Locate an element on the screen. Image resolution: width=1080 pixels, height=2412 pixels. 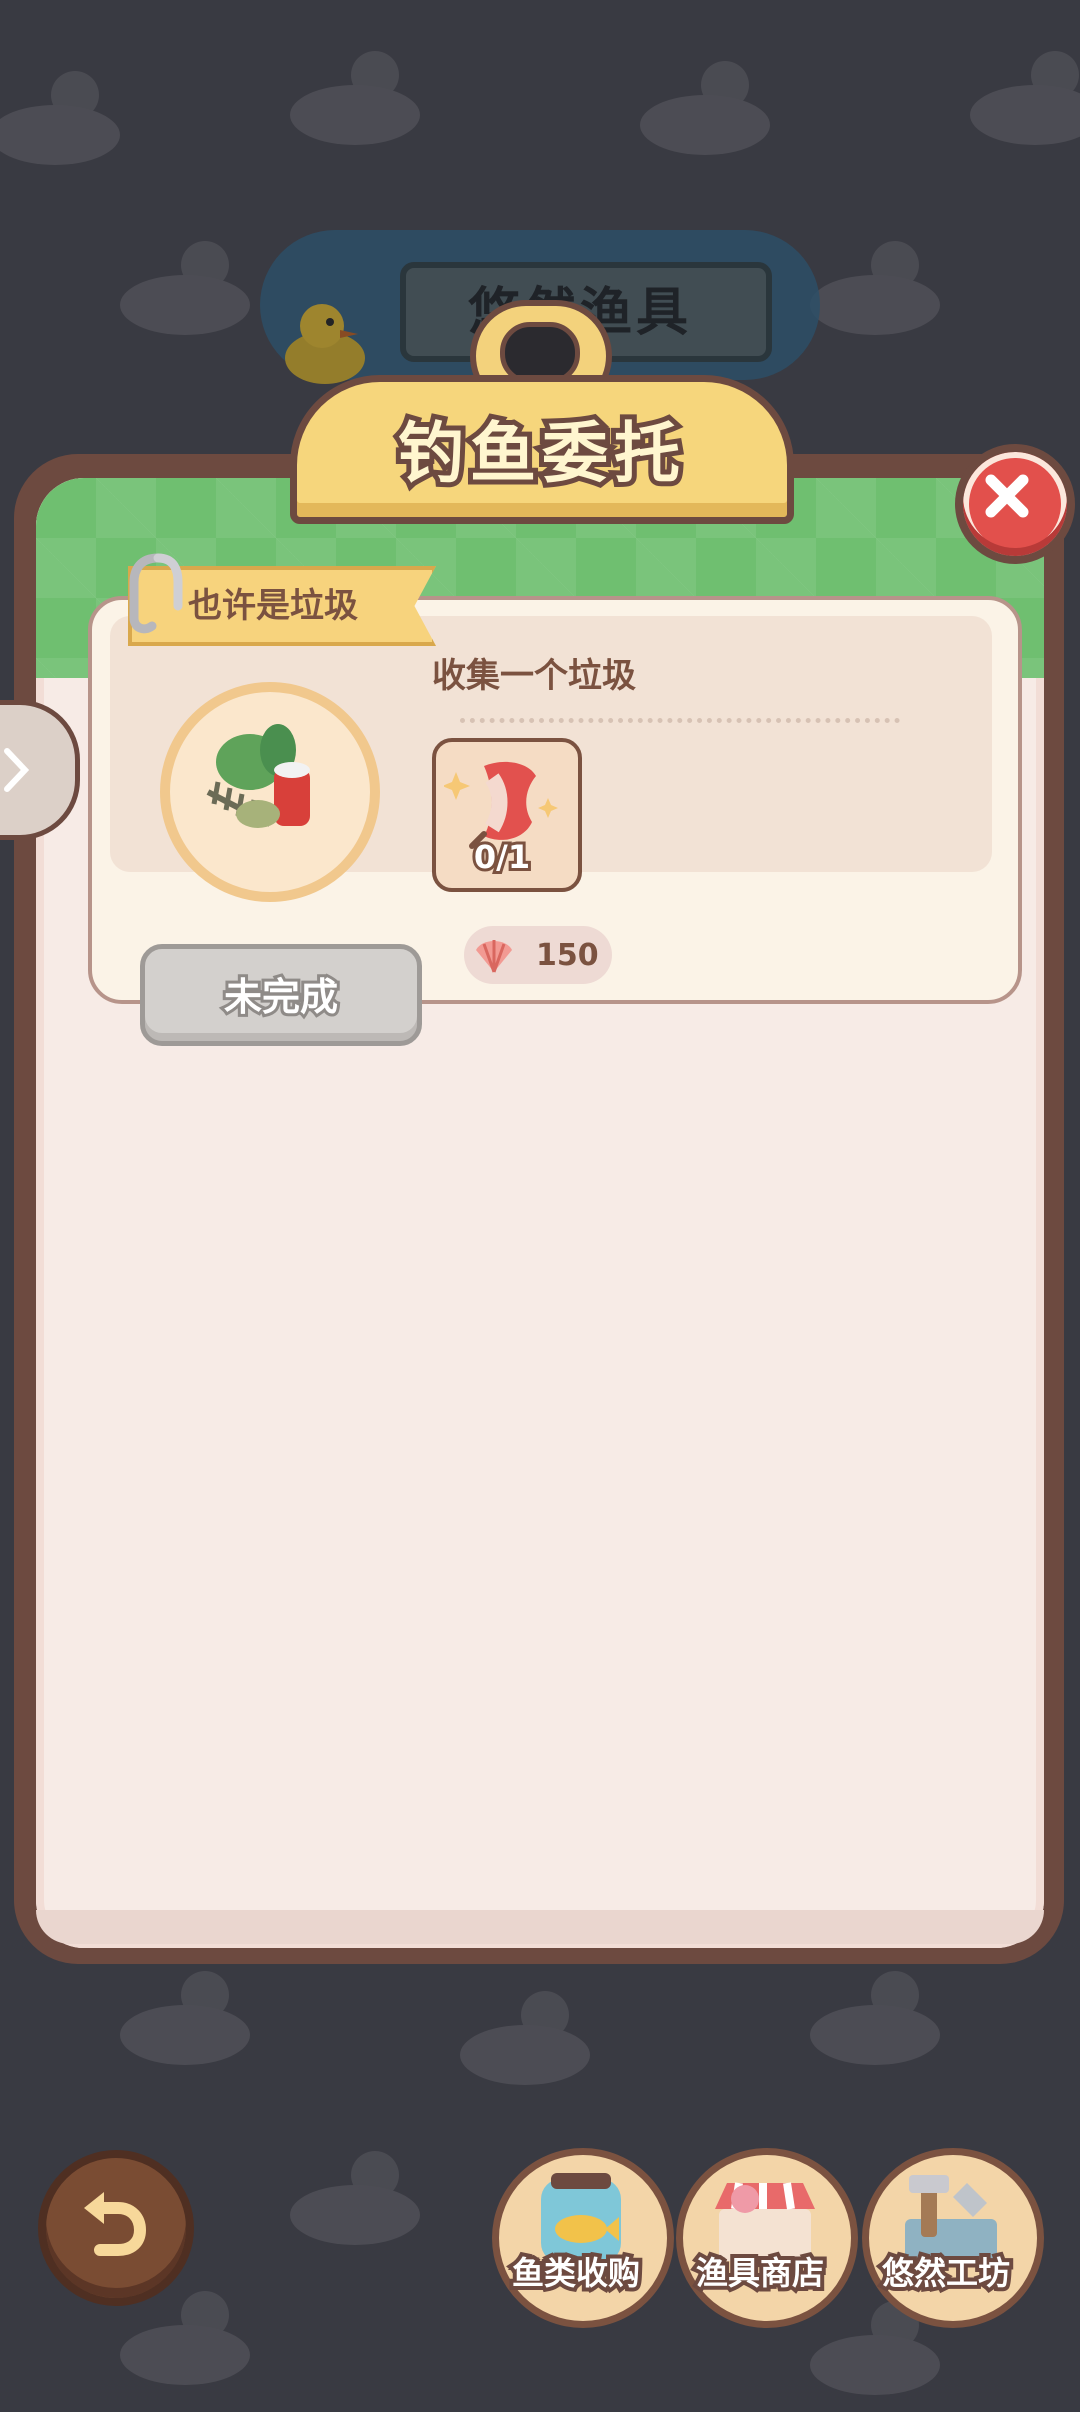
status-label: 未完成 is located at coordinates (281, 997).